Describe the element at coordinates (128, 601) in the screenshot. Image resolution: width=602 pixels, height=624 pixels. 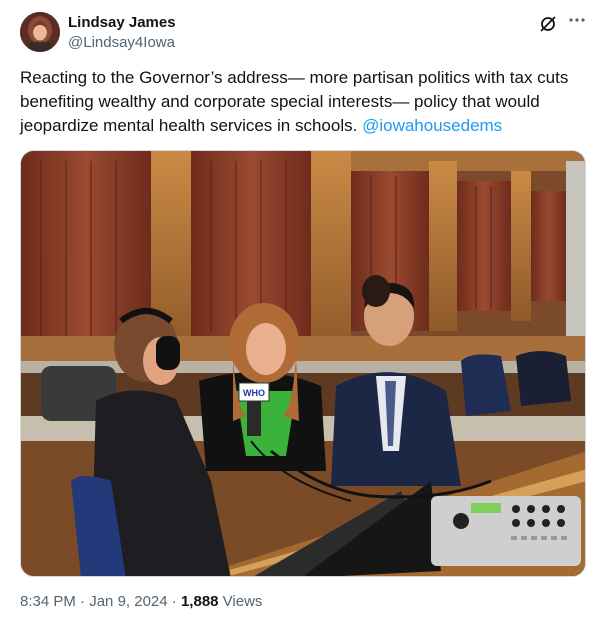
I see `tweet-date: Jan 9, 2024` at that location.